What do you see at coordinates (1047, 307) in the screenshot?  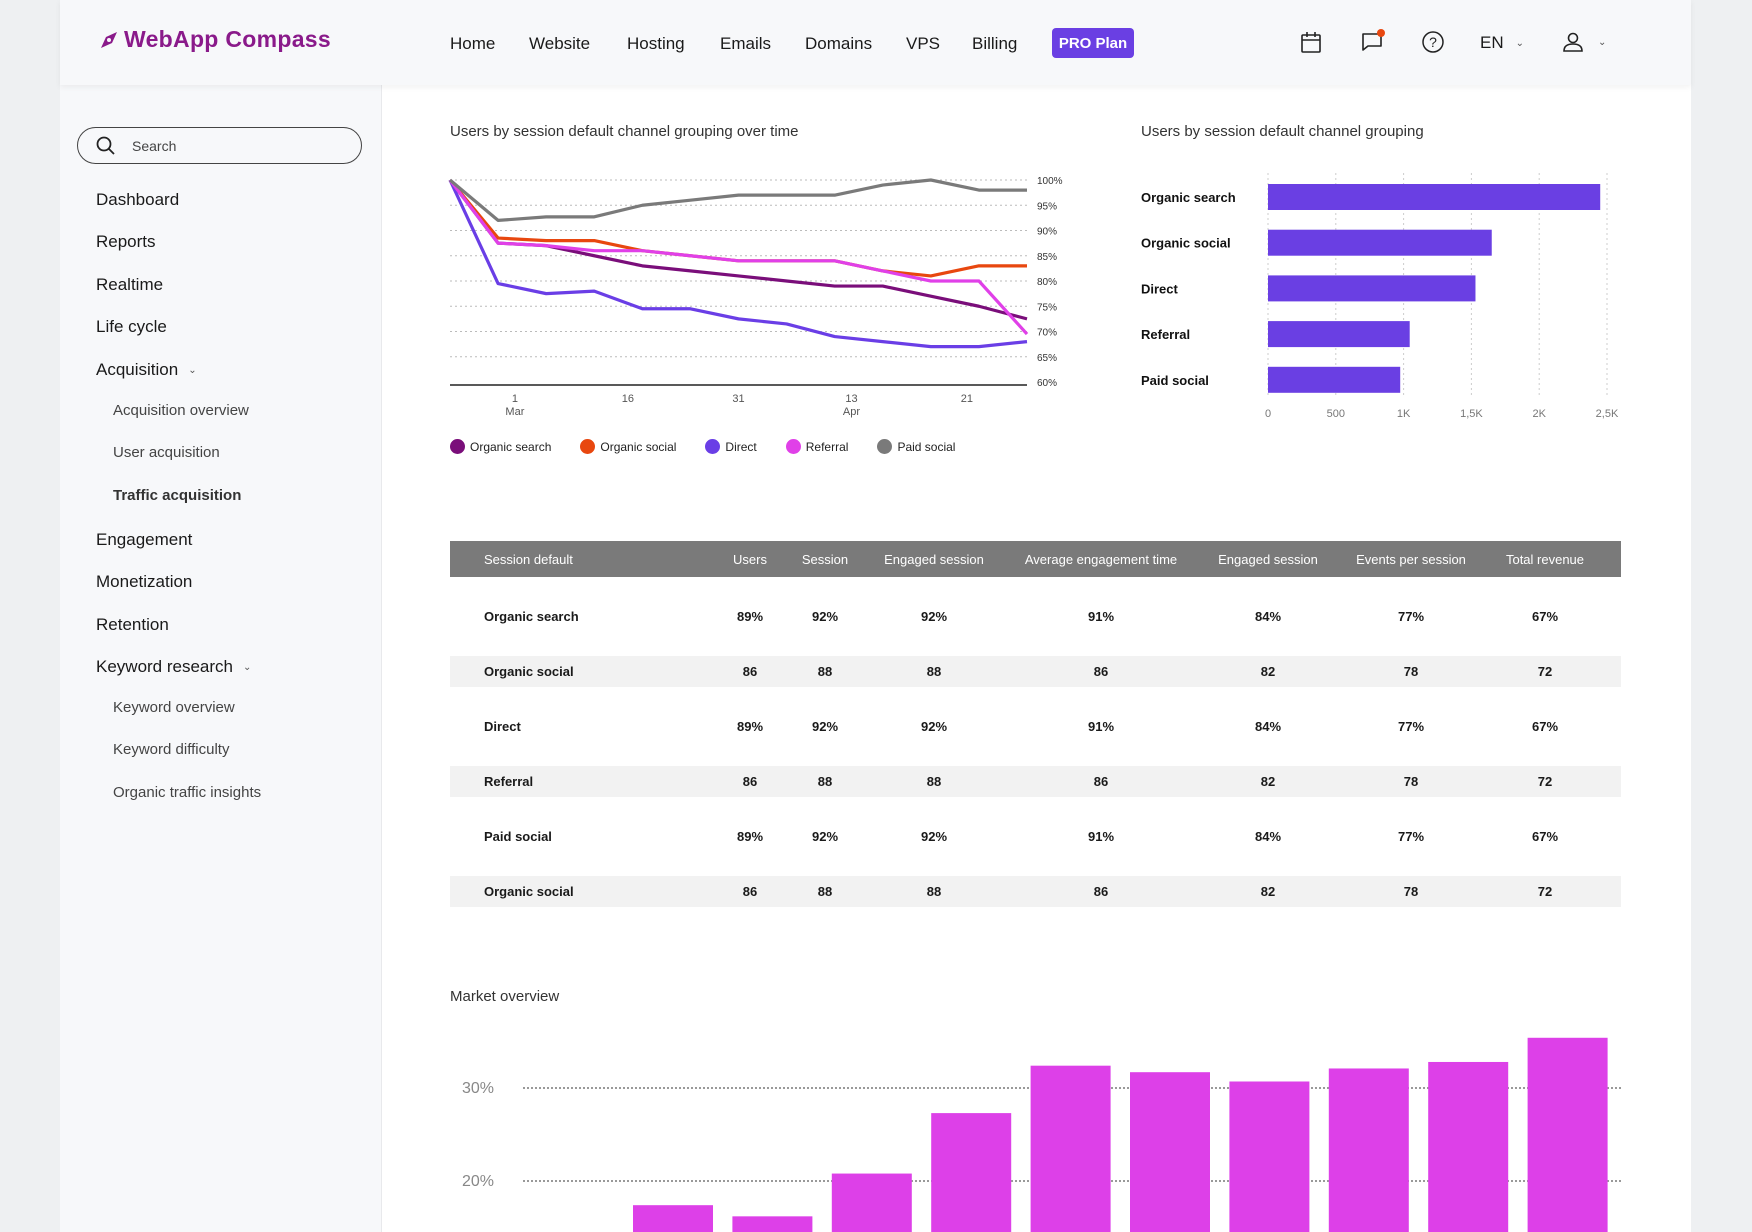 I see `y-tick-label: 75%` at bounding box center [1047, 307].